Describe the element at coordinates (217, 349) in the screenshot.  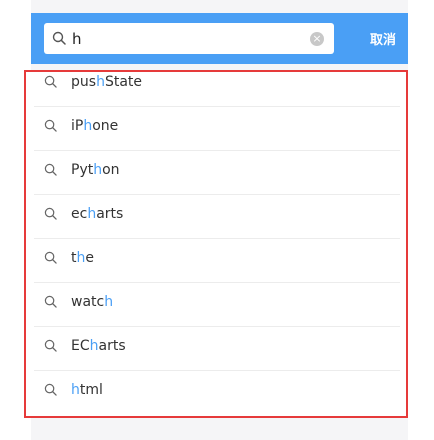
I see `suggestion-item: ECharts` at that location.